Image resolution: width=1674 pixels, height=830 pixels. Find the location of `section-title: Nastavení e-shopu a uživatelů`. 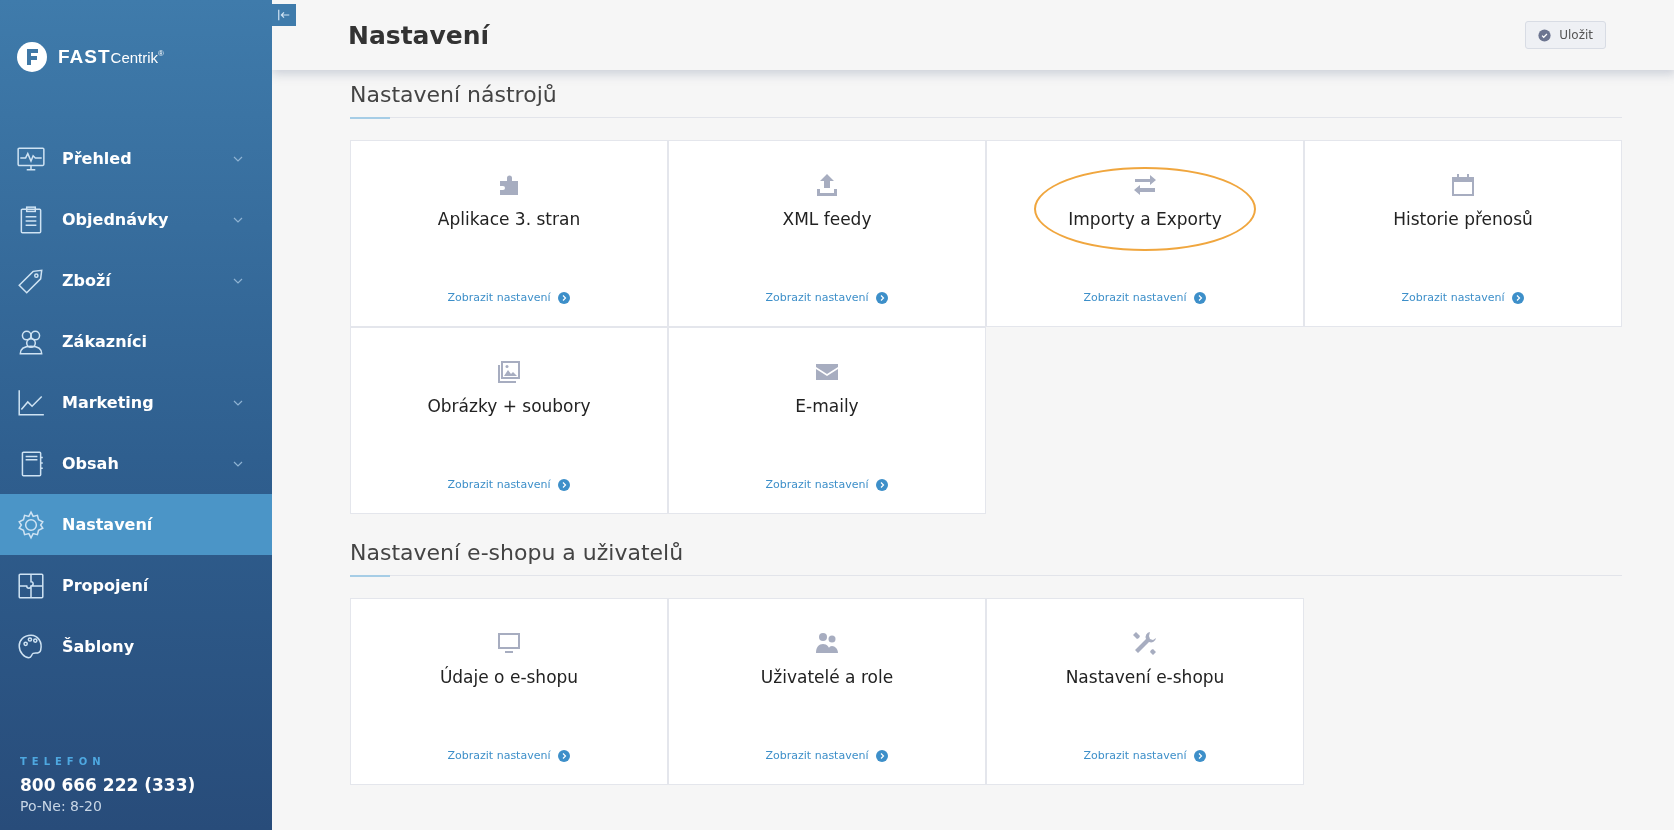

section-title: Nastavení e-shopu a uživatelů is located at coordinates (517, 552).